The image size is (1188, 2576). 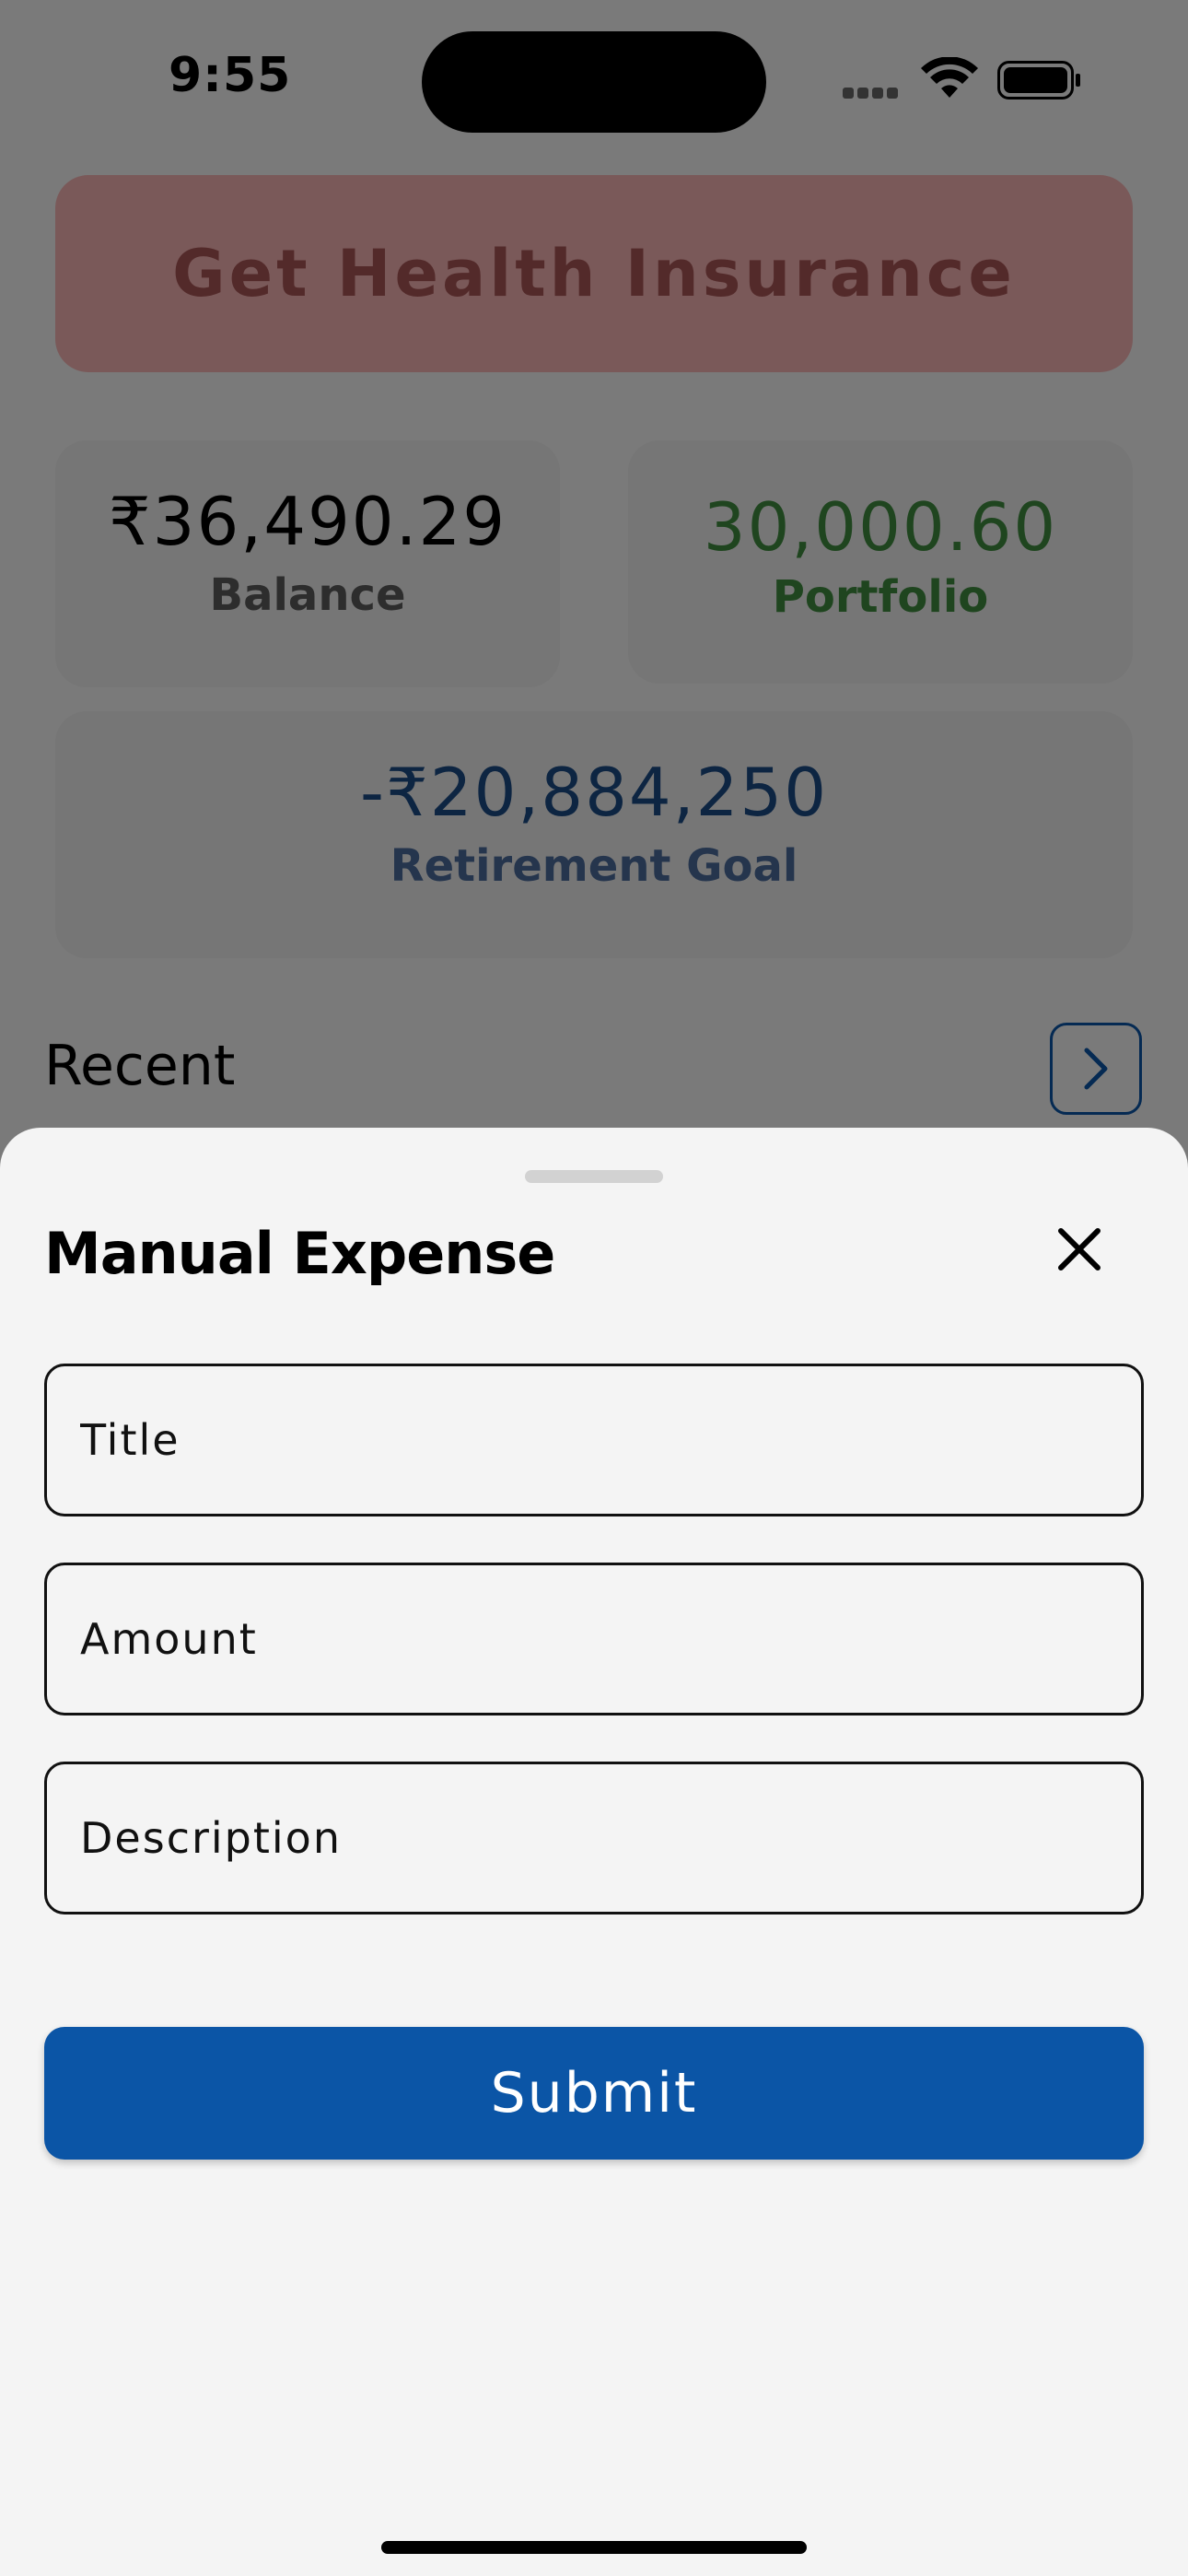 I want to click on close-icon, so click(x=1079, y=1249).